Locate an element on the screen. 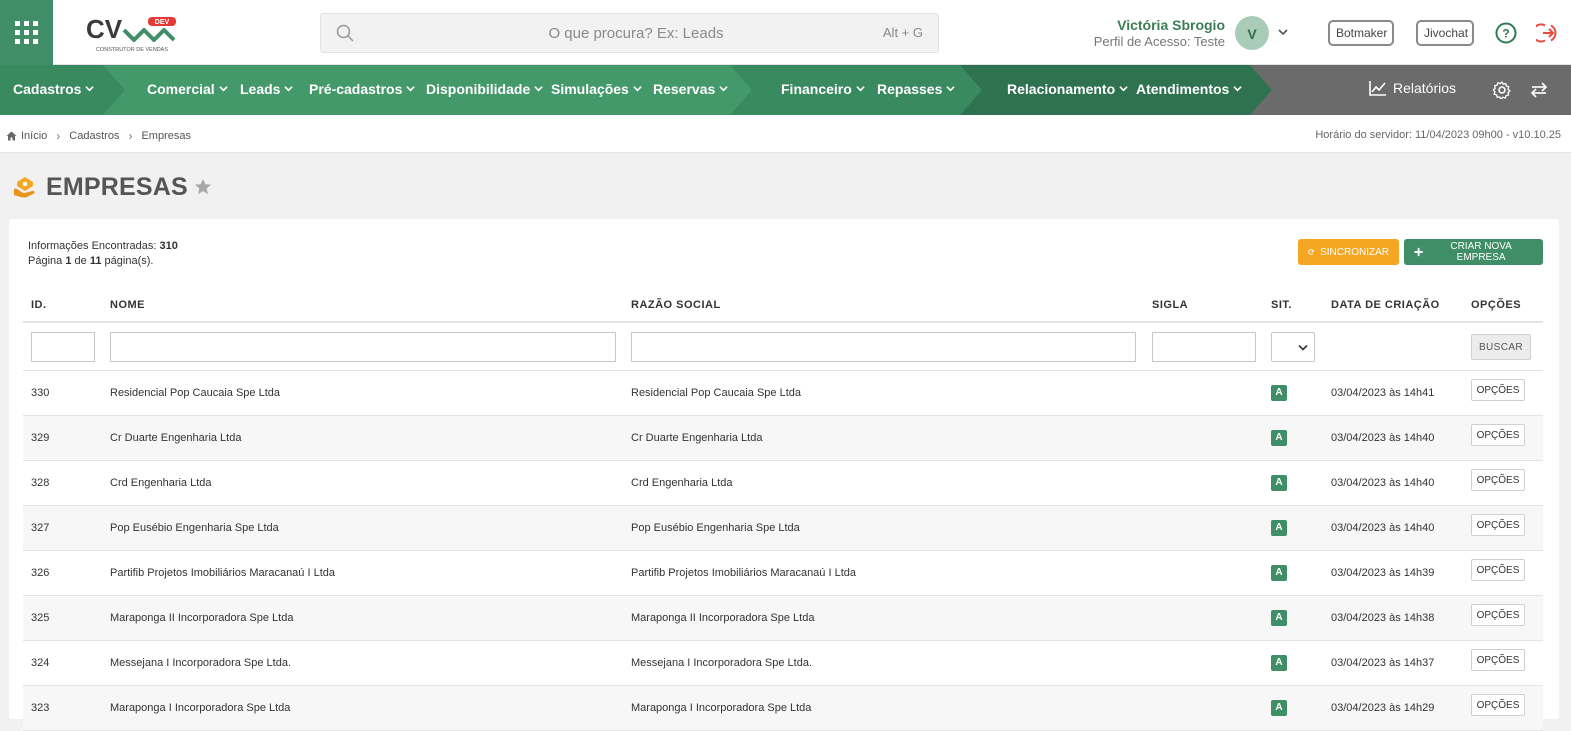 The width and height of the screenshot is (1571, 731). sync-button: SINCRONIZAR is located at coordinates (1348, 252).